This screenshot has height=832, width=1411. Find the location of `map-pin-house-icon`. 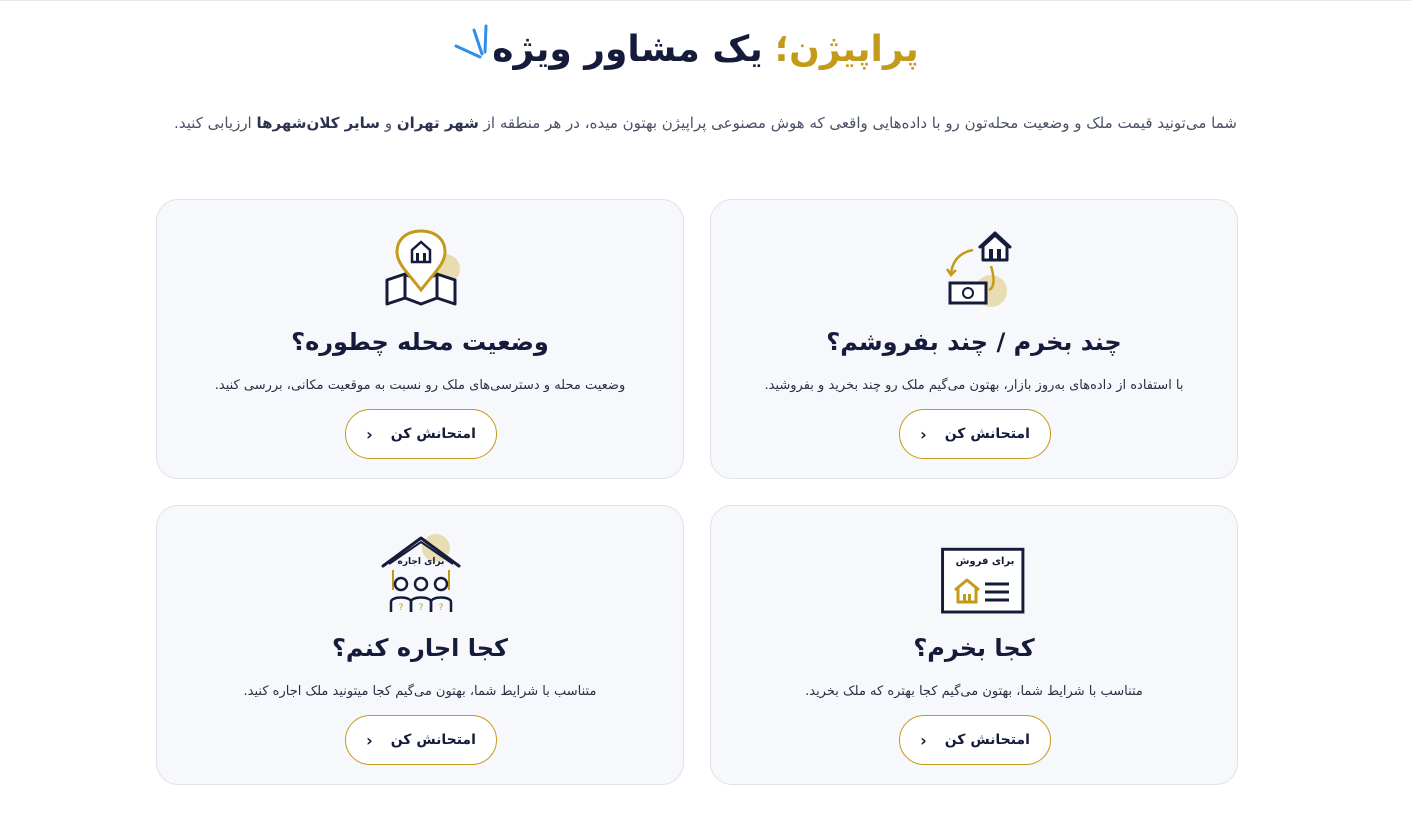

map-pin-house-icon is located at coordinates (422, 267).